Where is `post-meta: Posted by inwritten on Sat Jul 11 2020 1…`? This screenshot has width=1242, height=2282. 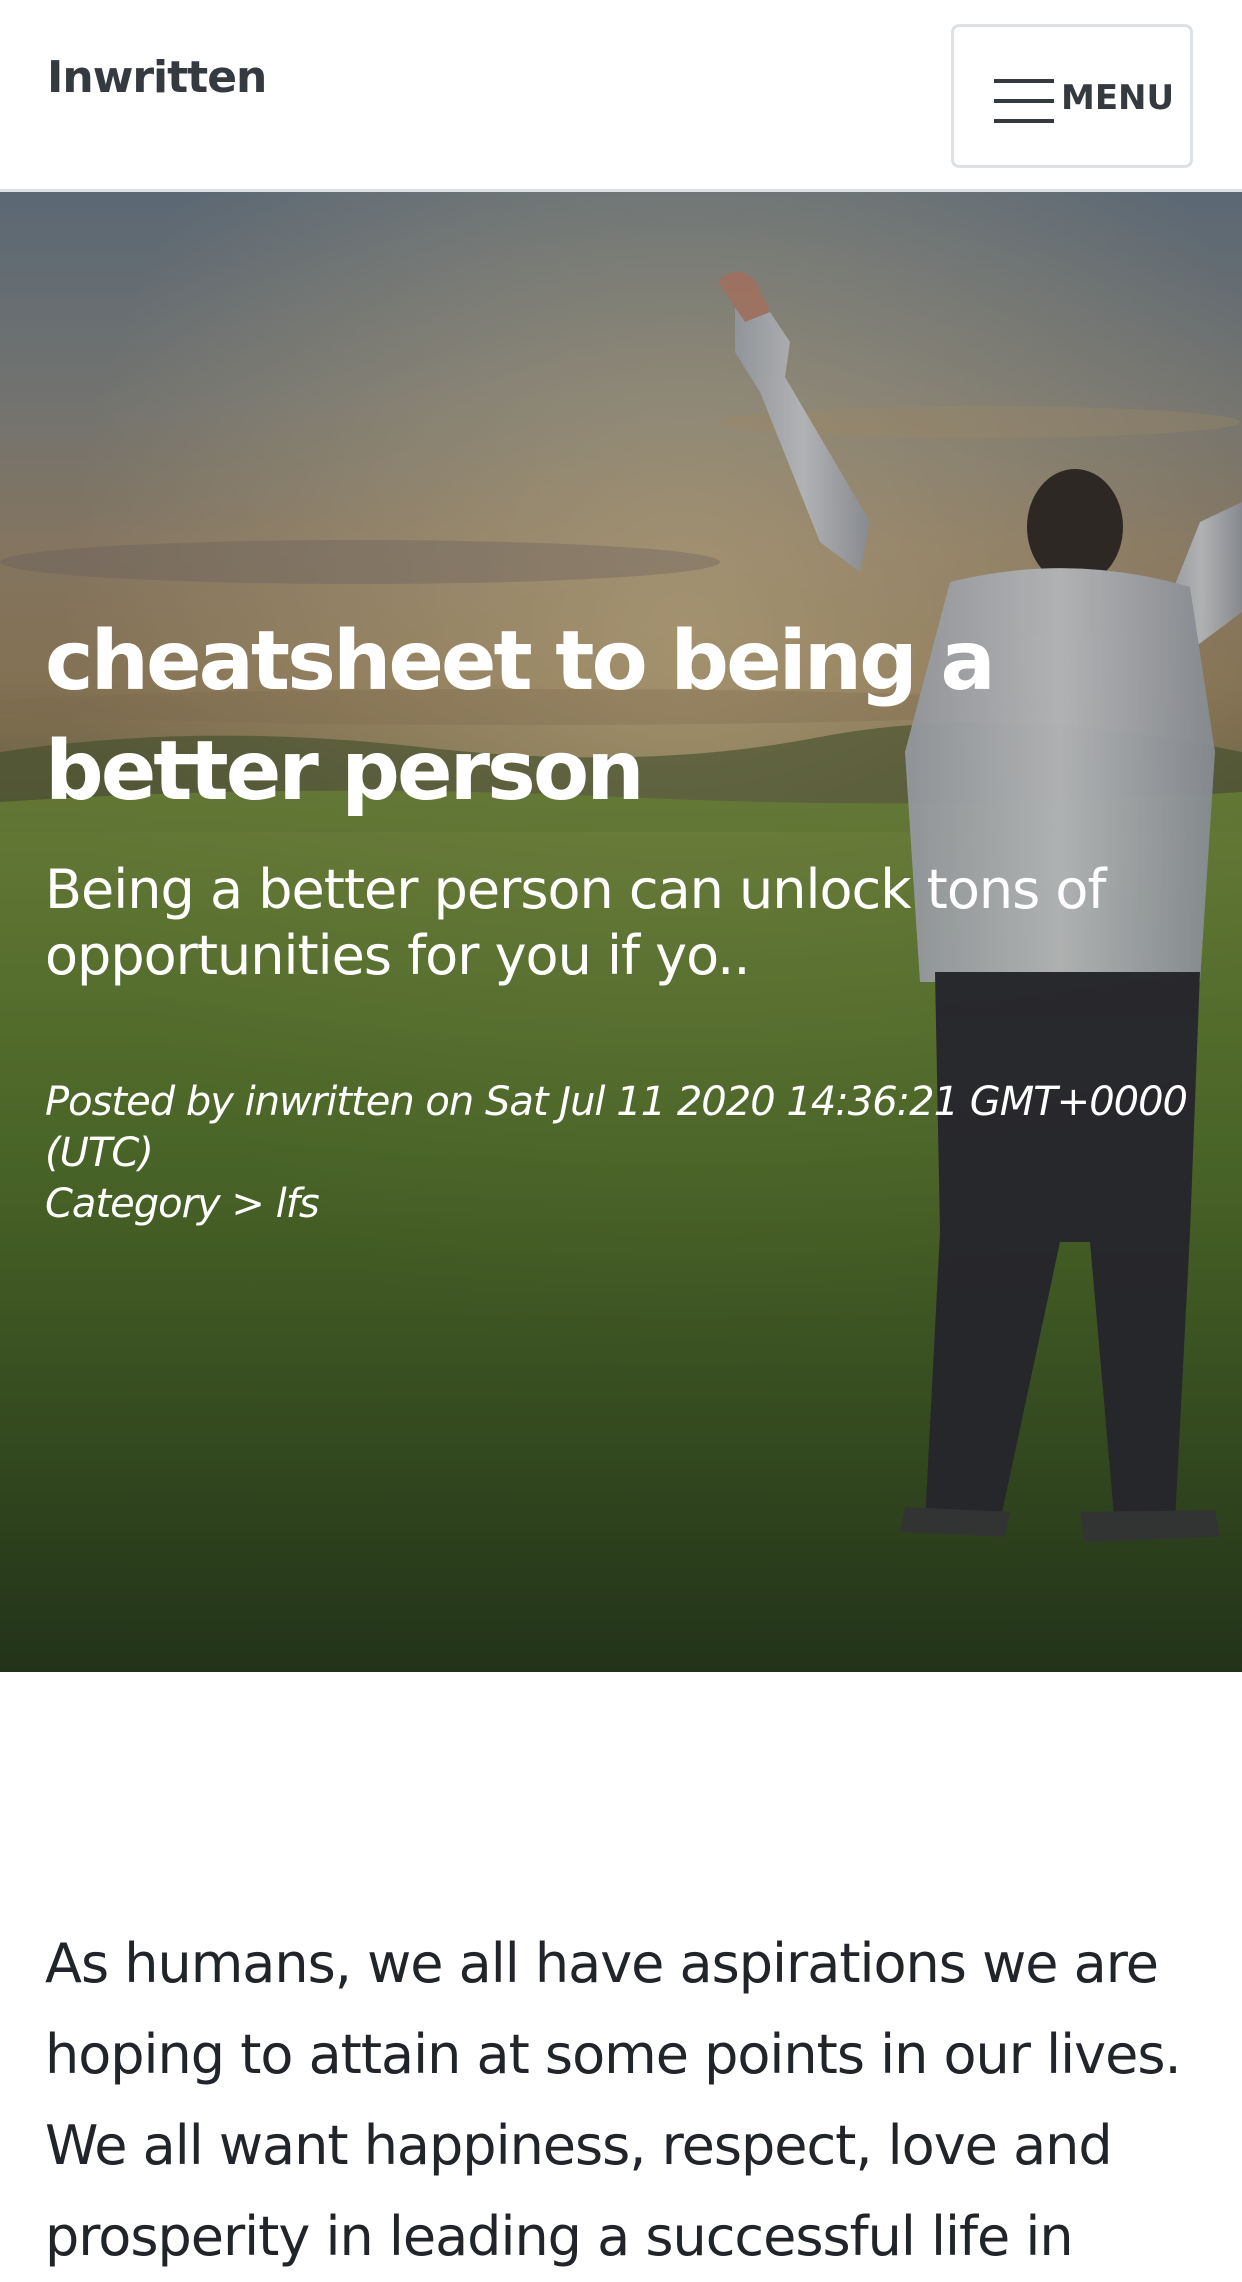 post-meta: Posted by inwritten on Sat Jul 11 2020 1… is located at coordinates (620, 1153).